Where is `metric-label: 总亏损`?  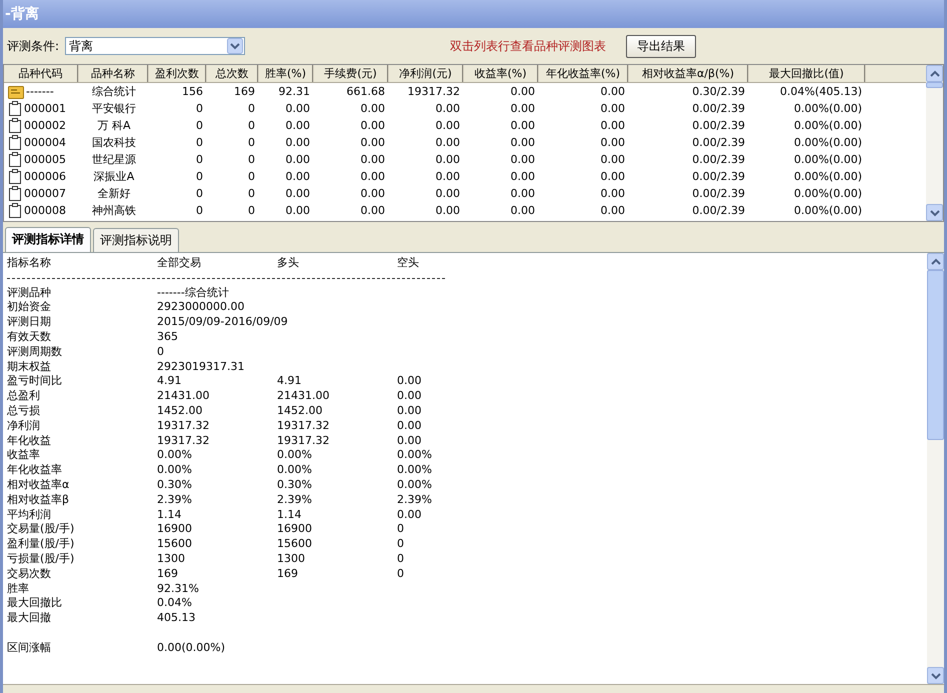
metric-label: 总亏损 is located at coordinates (23, 411).